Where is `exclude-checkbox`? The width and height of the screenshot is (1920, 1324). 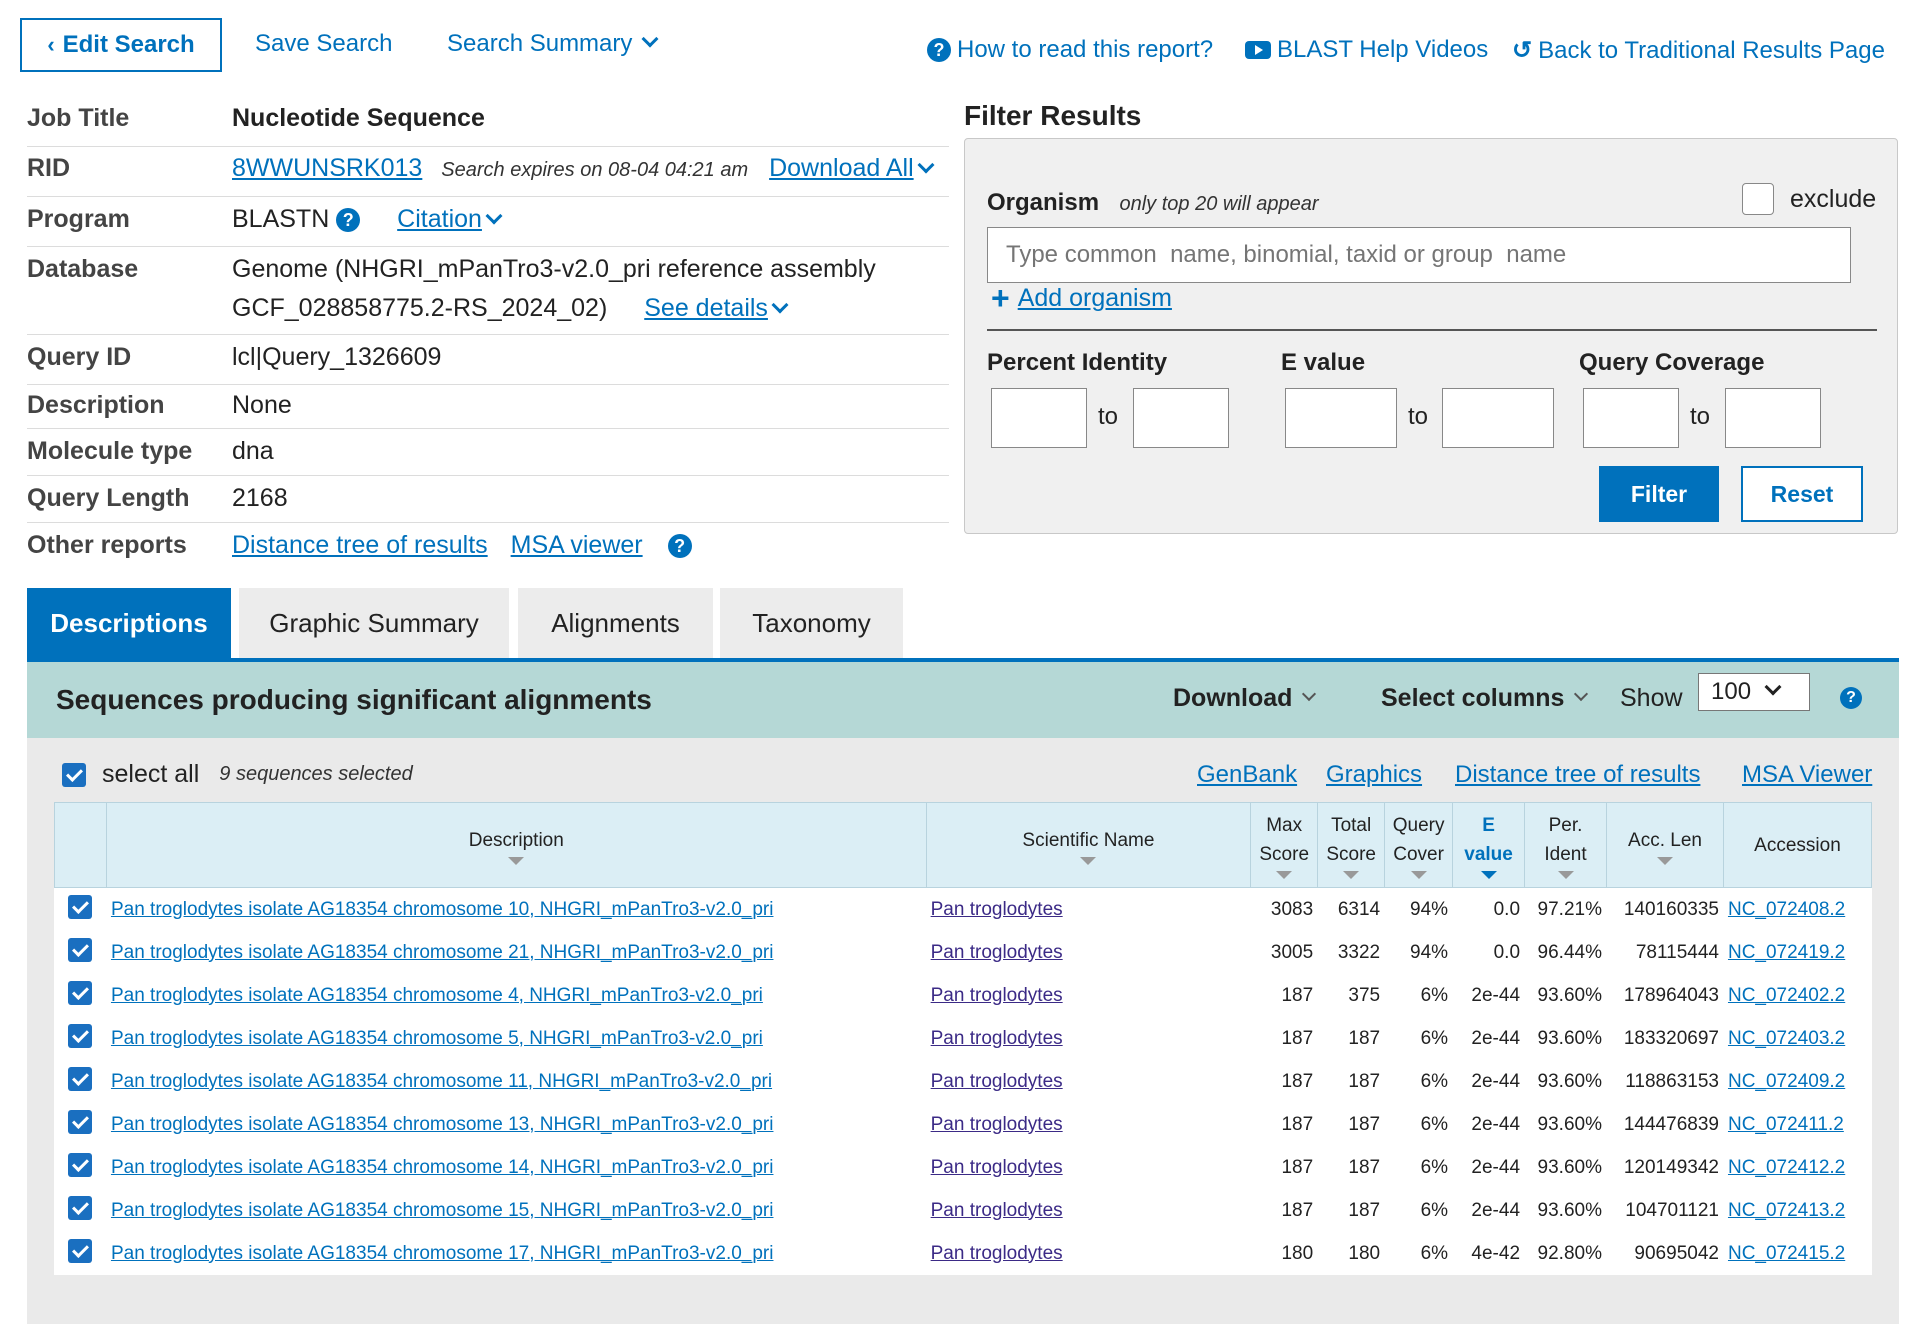
exclude-checkbox is located at coordinates (1758, 199).